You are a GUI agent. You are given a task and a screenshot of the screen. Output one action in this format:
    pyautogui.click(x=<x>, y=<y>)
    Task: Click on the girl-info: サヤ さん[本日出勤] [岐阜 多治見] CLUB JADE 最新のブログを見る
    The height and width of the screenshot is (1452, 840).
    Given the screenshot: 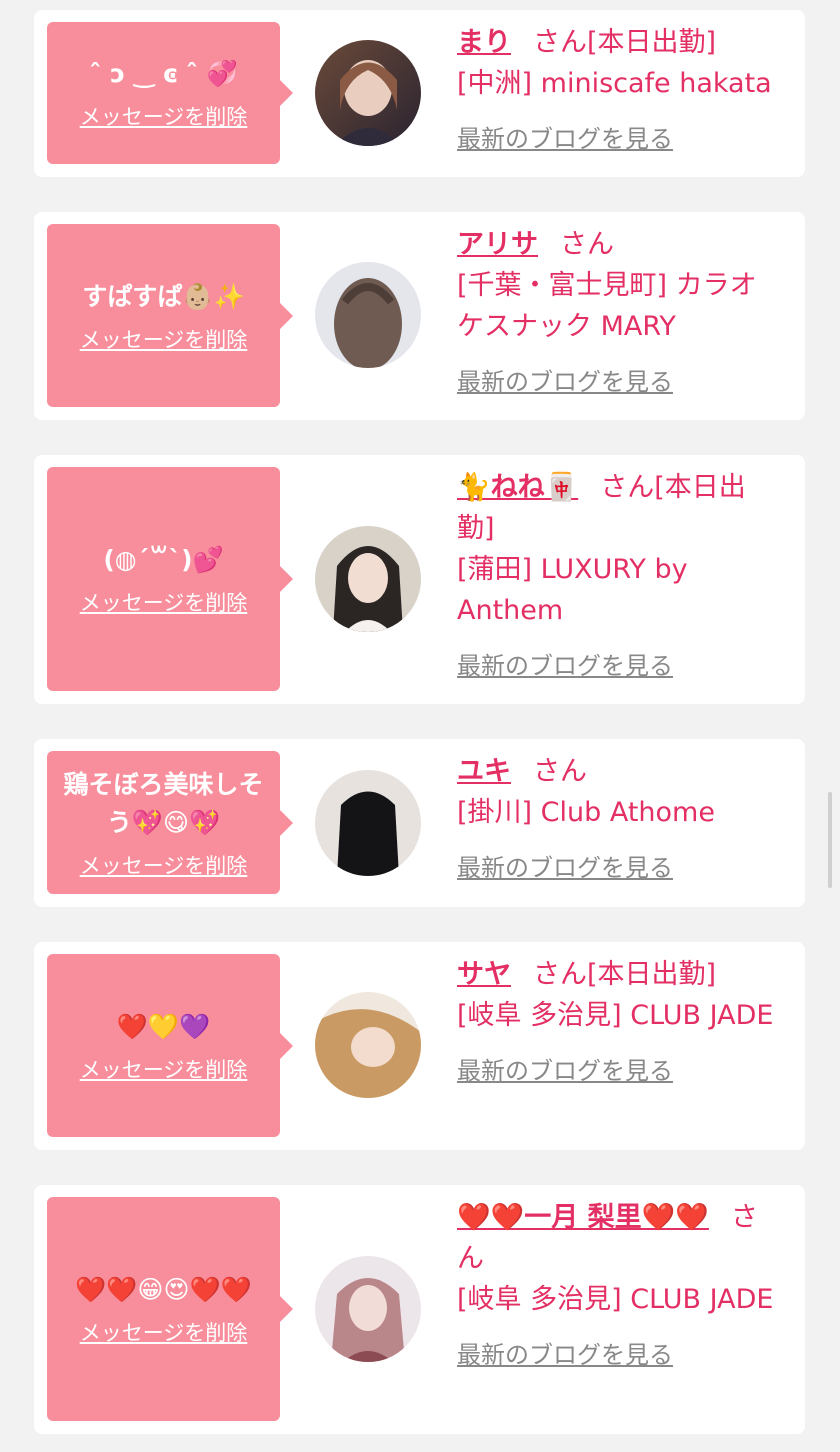 What is the action you would take?
    pyautogui.click(x=619, y=1023)
    